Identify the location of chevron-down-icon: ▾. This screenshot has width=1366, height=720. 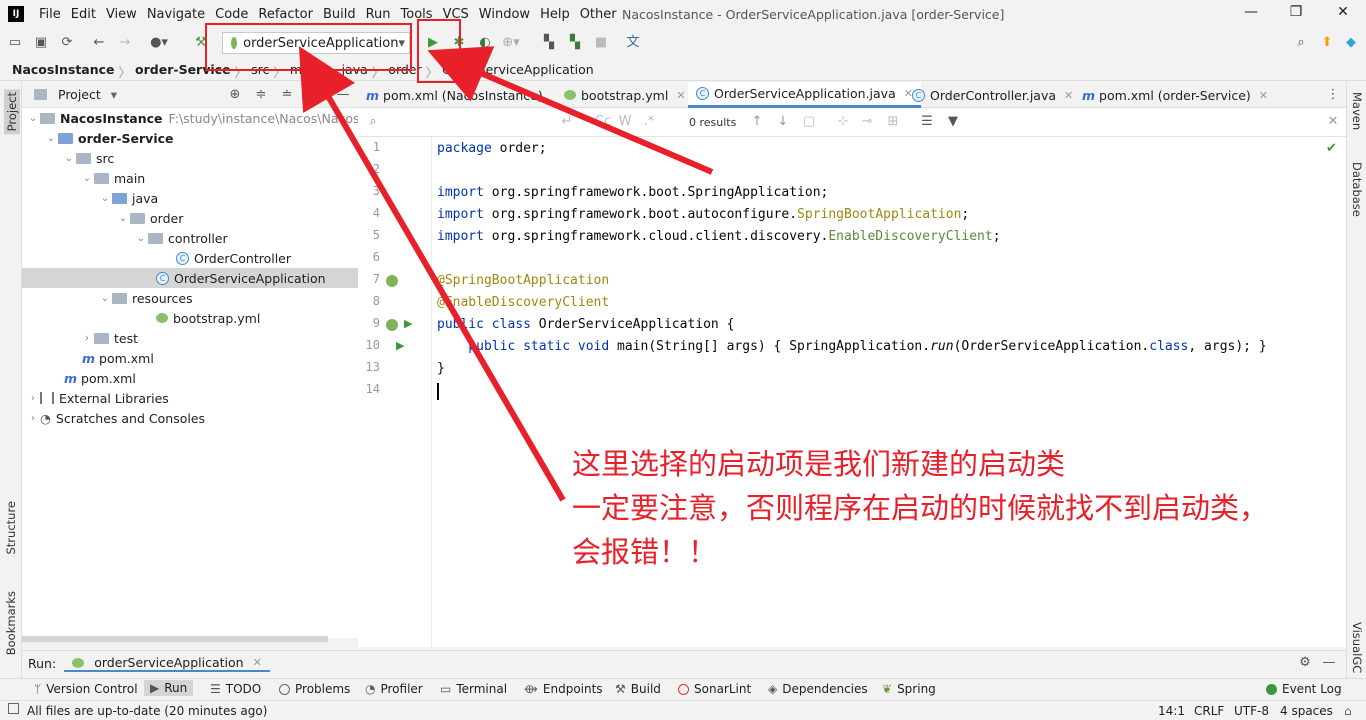
(114, 94).